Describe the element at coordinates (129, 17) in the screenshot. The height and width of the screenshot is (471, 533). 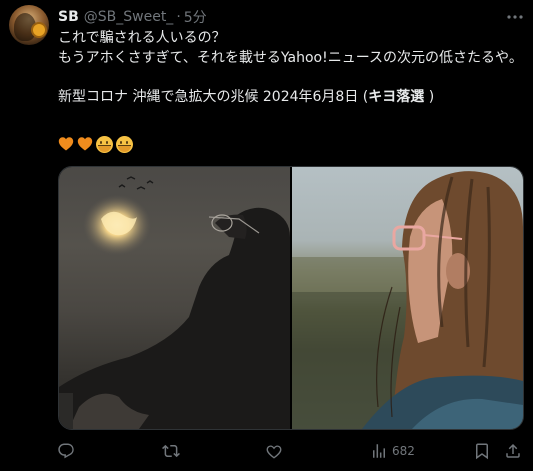
I see `user-handle: @SB_Sweet_` at that location.